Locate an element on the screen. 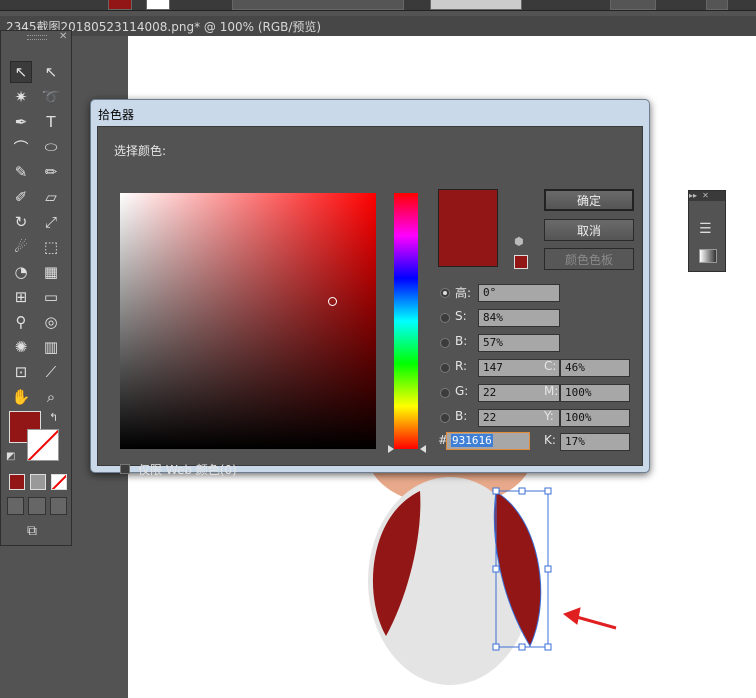 This screenshot has width=756, height=698. panel-collapse-icon: ✕ is located at coordinates (63, 36).